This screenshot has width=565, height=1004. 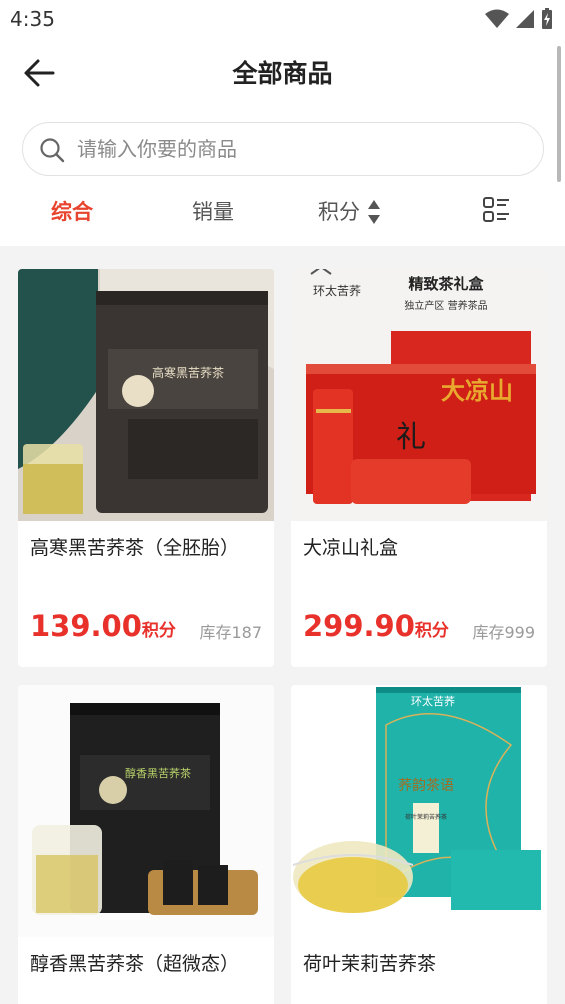 What do you see at coordinates (213, 211) in the screenshot?
I see `sort-tab-sales: 销量` at bounding box center [213, 211].